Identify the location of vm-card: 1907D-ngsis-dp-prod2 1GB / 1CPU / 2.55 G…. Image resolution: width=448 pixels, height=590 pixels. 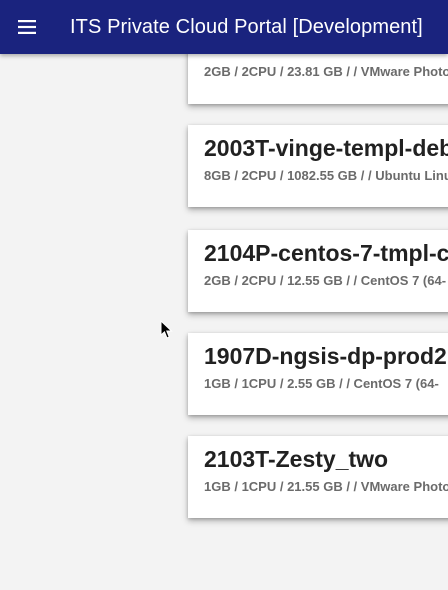
(318, 374).